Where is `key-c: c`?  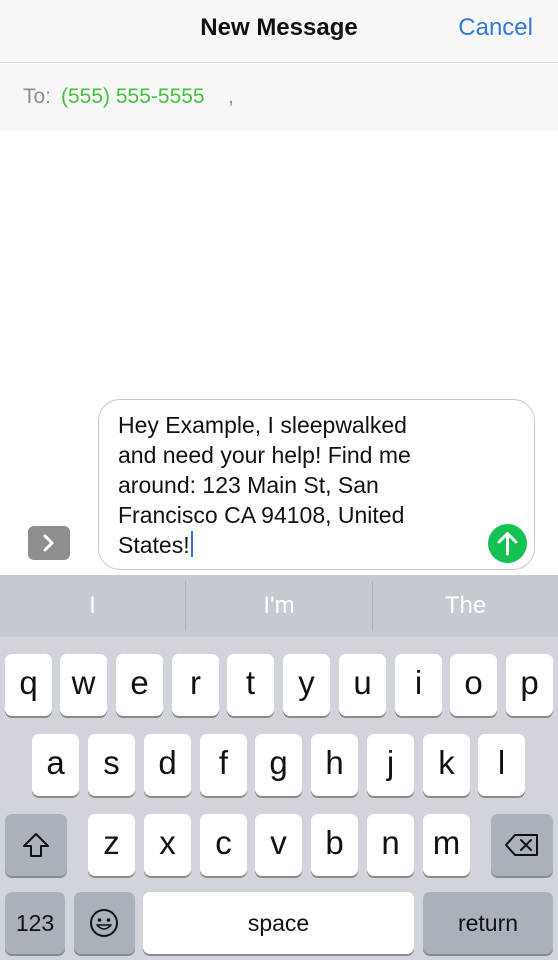
key-c: c is located at coordinates (223, 845).